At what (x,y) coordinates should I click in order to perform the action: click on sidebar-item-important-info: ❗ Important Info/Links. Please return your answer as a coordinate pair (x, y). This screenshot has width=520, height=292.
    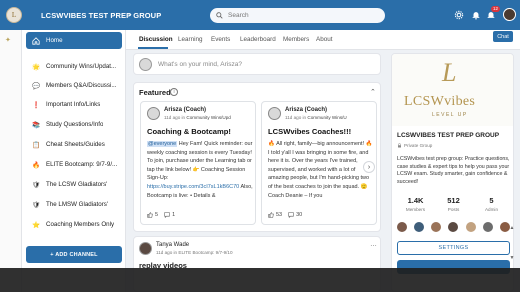
    Looking at the image, I should click on (74, 104).